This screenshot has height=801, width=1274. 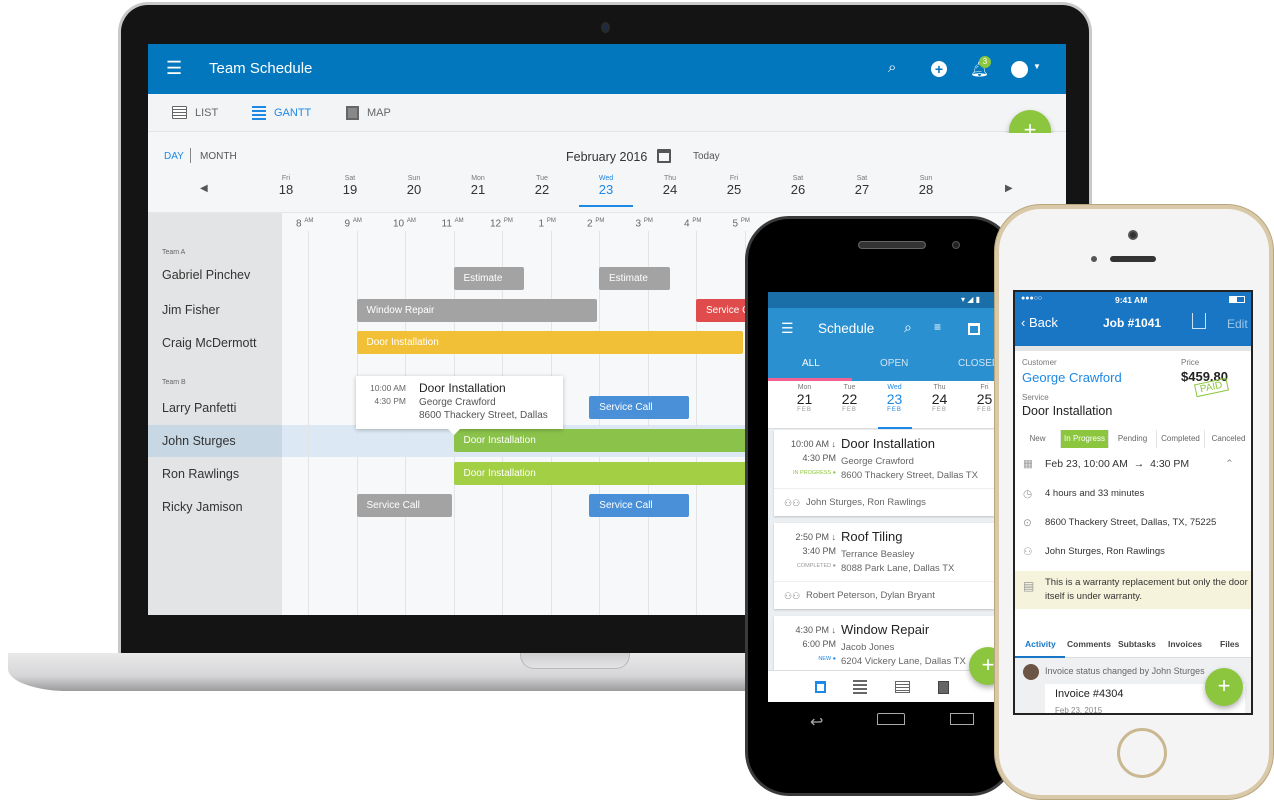 I want to click on note-icon: ▤, so click(x=1029, y=586).